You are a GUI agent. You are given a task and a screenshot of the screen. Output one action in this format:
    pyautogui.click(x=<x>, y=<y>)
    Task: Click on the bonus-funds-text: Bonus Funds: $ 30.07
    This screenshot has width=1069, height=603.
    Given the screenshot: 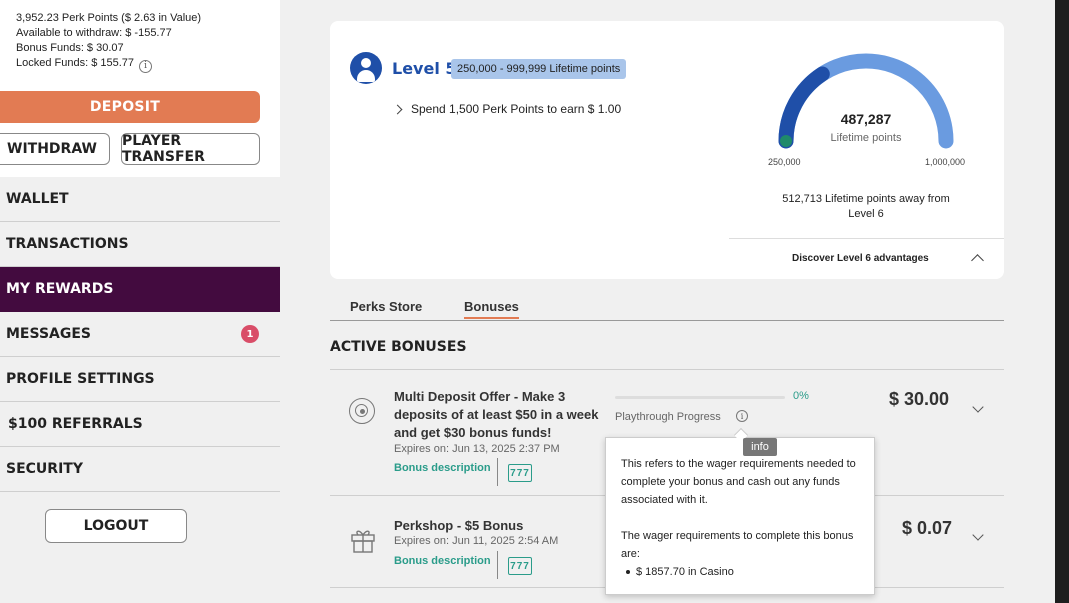 What is the action you would take?
    pyautogui.click(x=70, y=48)
    